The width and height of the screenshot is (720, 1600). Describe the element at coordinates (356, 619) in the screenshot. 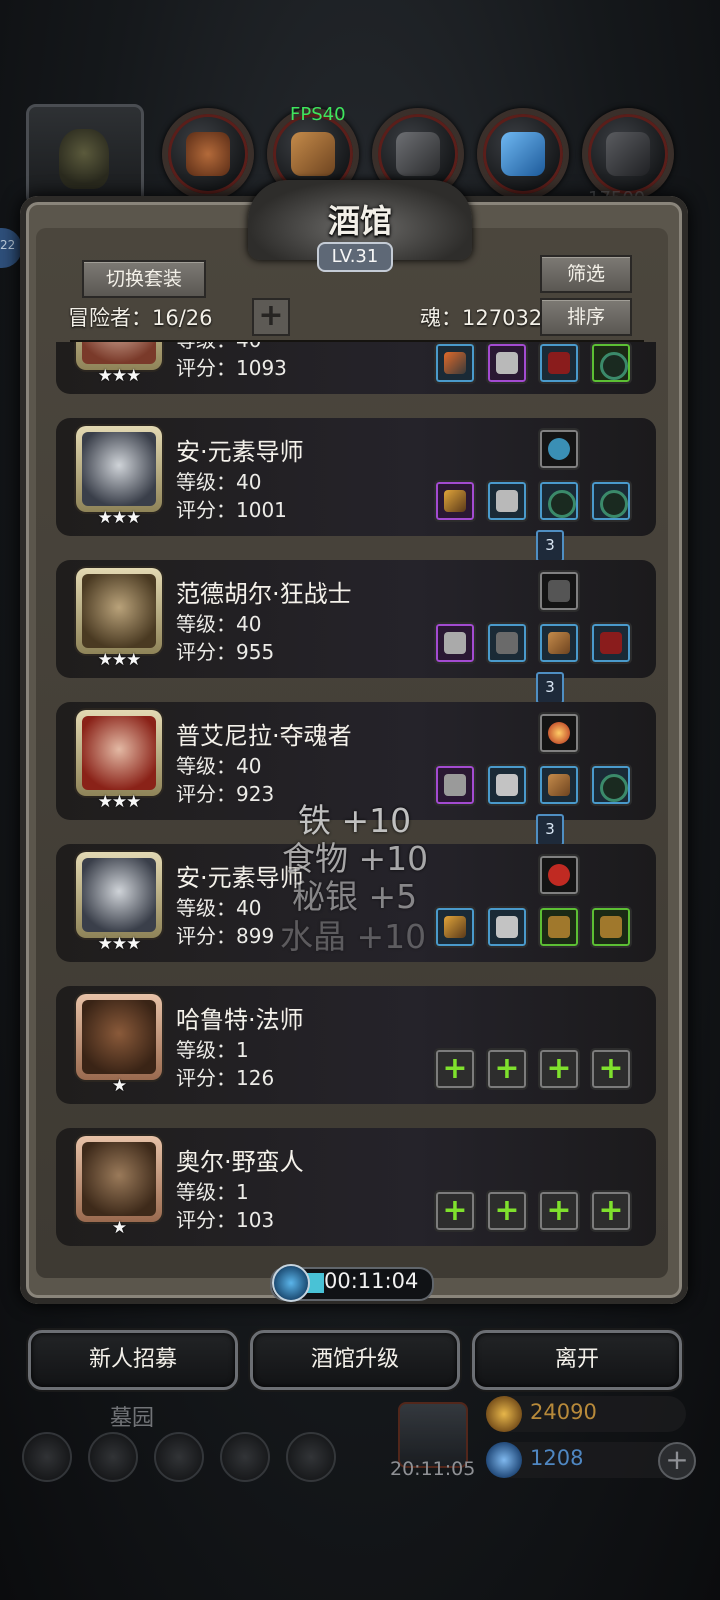

I see `hero-row: ★★★ 范德胡尔·狂战士 等级：40 评分：955` at that location.